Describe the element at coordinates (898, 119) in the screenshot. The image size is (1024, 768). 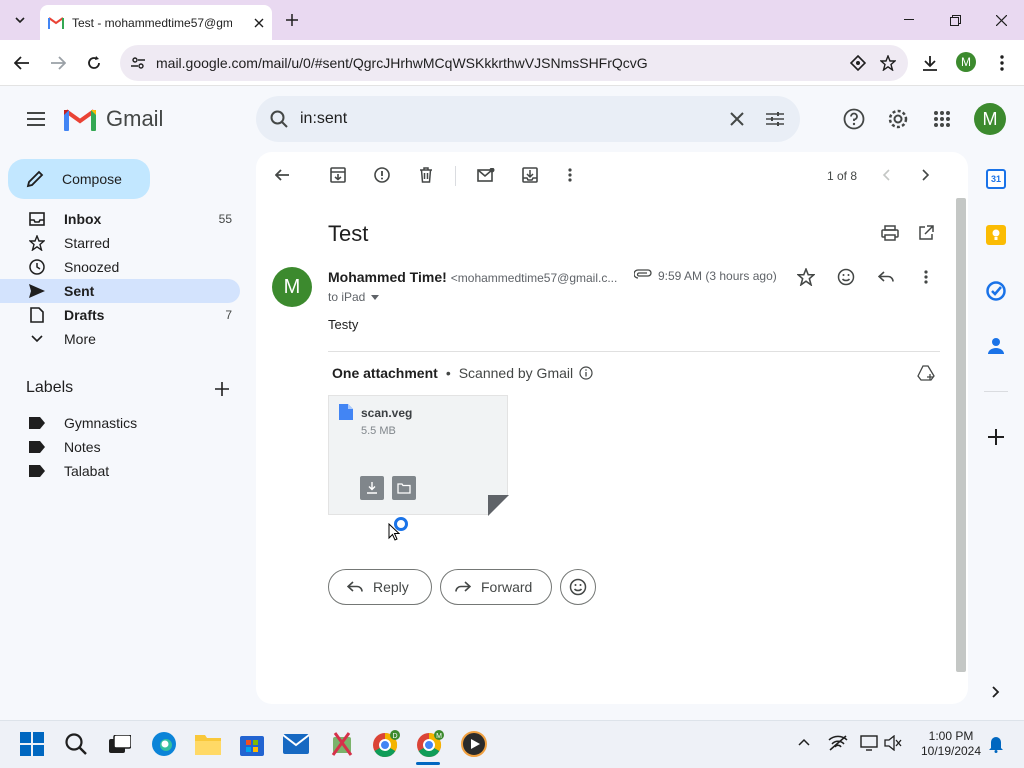
I see `settings-gear-icon` at that location.